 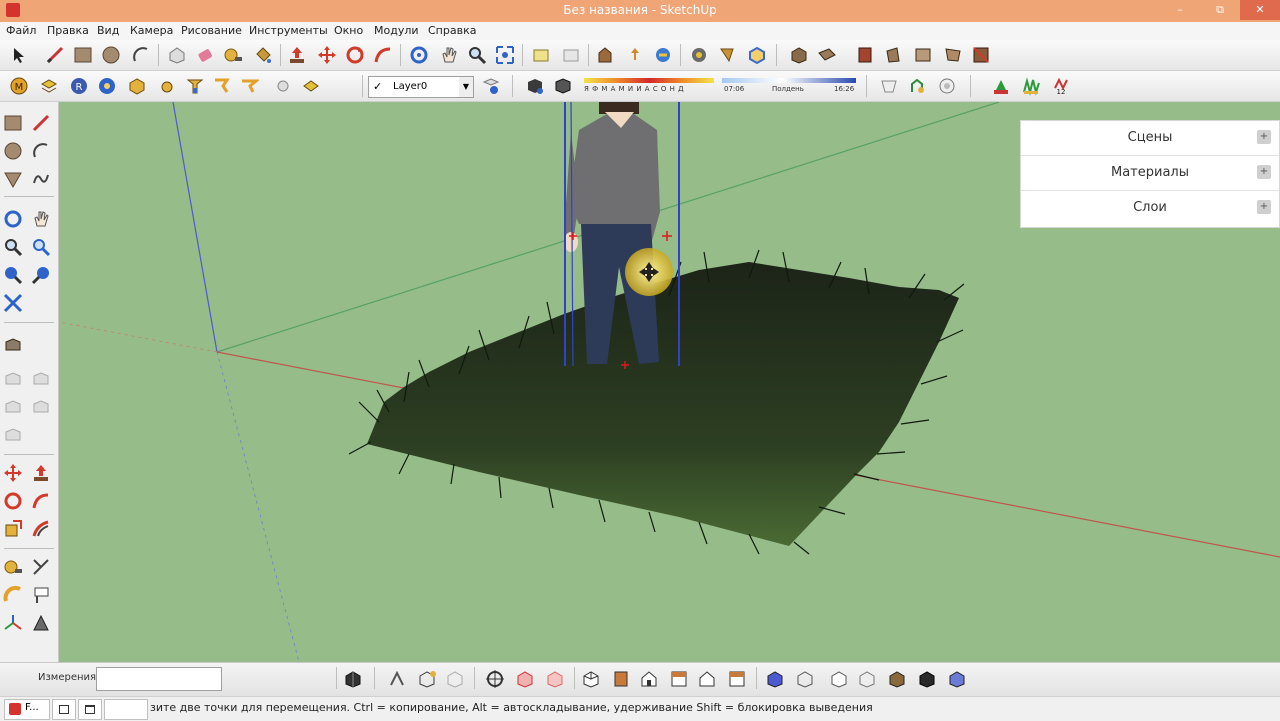 I want to click on union-icon, so click(x=13, y=407).